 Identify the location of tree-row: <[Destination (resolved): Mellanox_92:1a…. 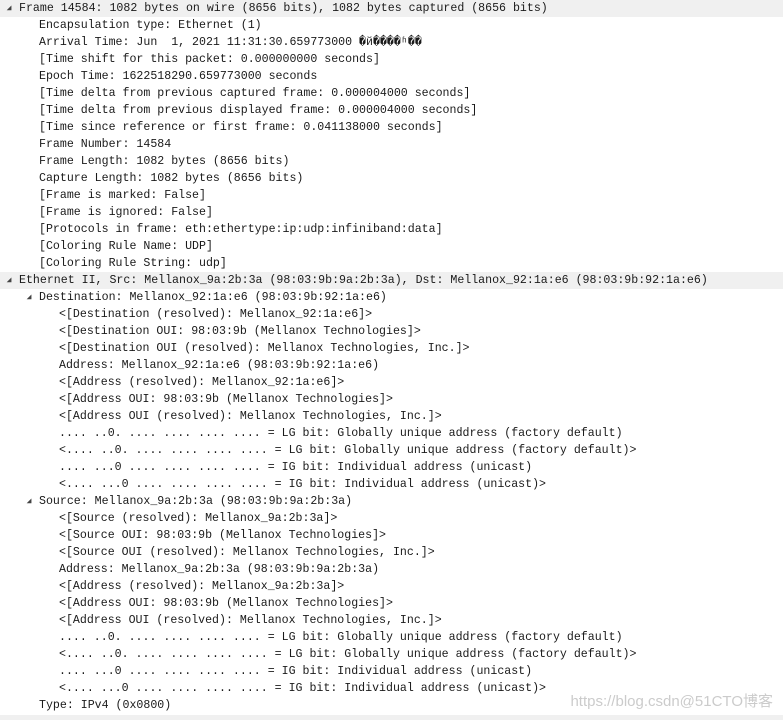
(391, 314).